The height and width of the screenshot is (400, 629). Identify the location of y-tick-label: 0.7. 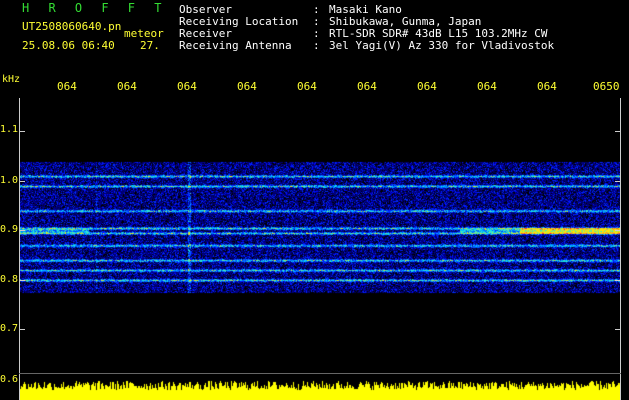
(9, 328).